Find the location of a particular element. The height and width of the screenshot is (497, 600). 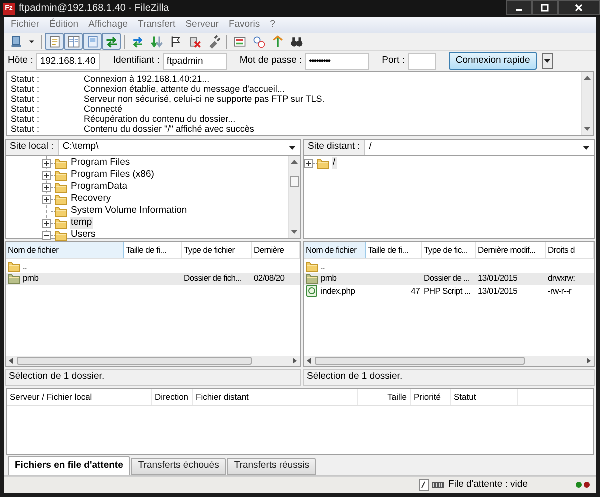

file-row: pmb Dossier de ... 13/01/2015 drwxrw: is located at coordinates (449, 278).